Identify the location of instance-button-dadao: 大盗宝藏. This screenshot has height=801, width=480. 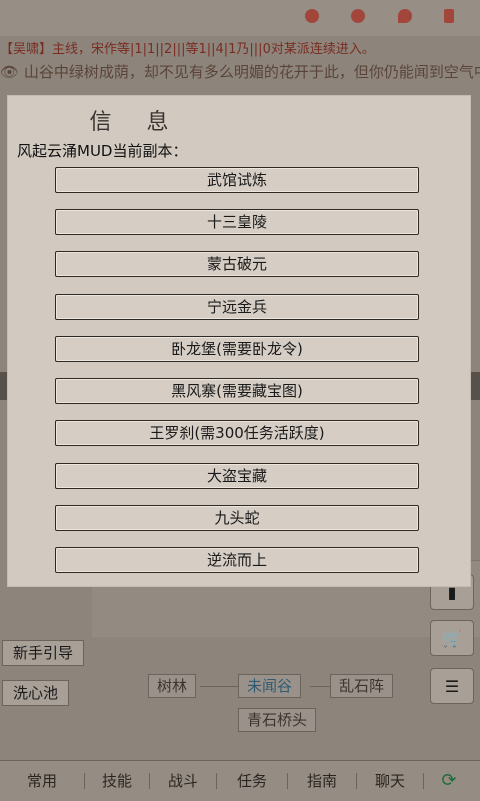
(237, 476).